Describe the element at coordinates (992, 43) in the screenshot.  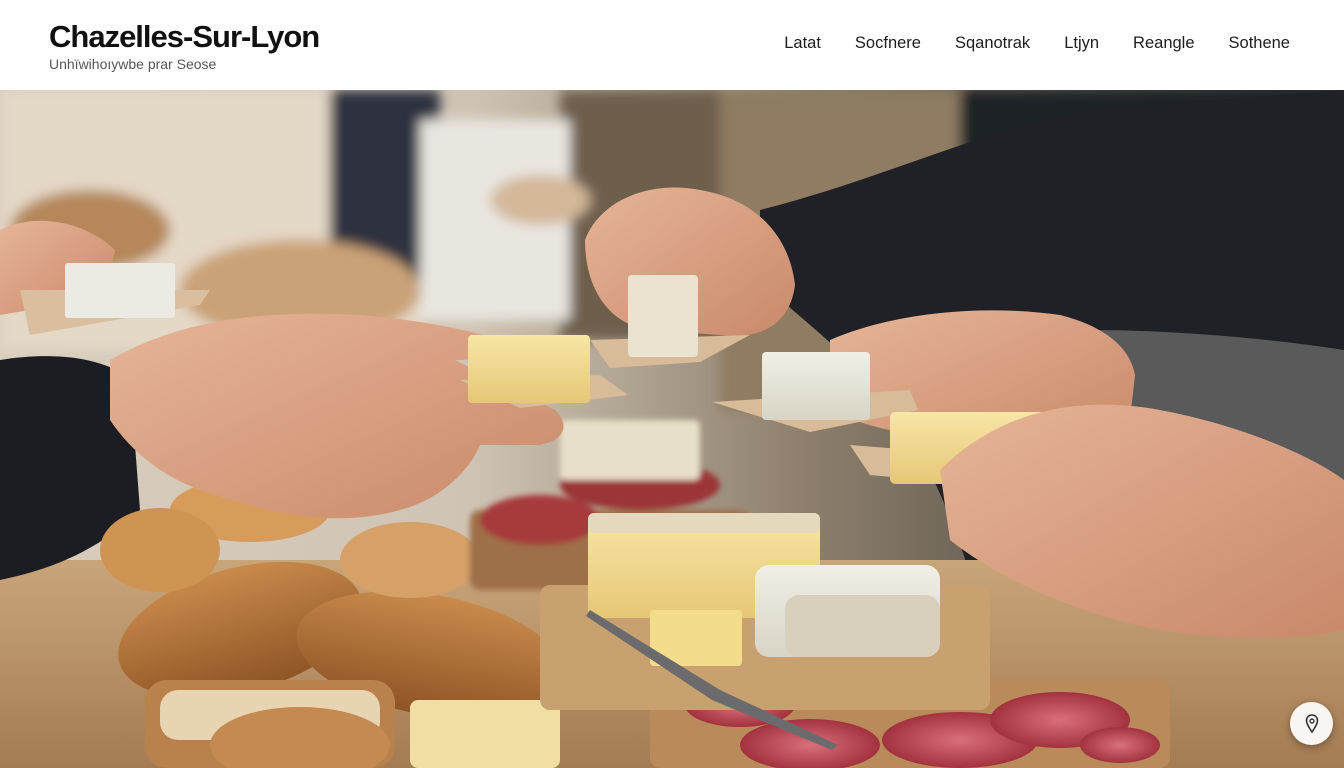
I see `nav-item-sqanotrak: Sqanotrak` at that location.